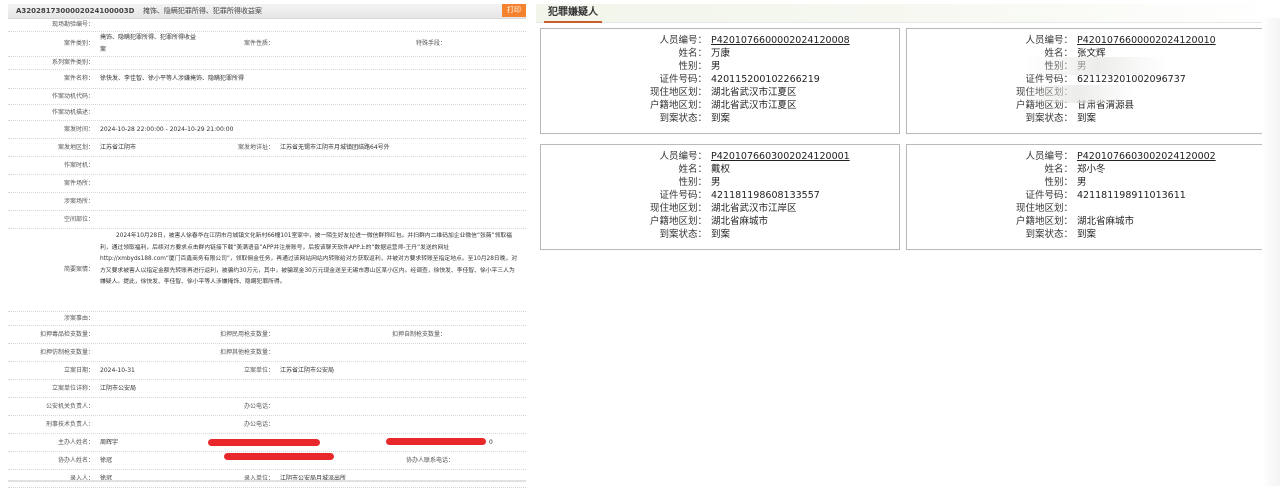 The width and height of the screenshot is (1280, 488). What do you see at coordinates (246, 352) in the screenshot?
I see `field-label: 扣押其他枪支数量：` at bounding box center [246, 352].